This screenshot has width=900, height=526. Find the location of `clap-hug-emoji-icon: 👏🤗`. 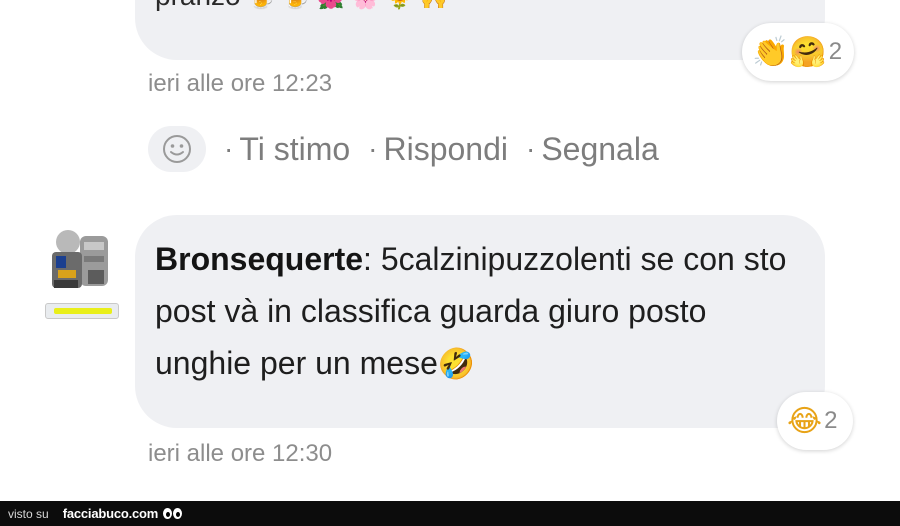

clap-hug-emoji-icon: 👏🤗 is located at coordinates (789, 52).